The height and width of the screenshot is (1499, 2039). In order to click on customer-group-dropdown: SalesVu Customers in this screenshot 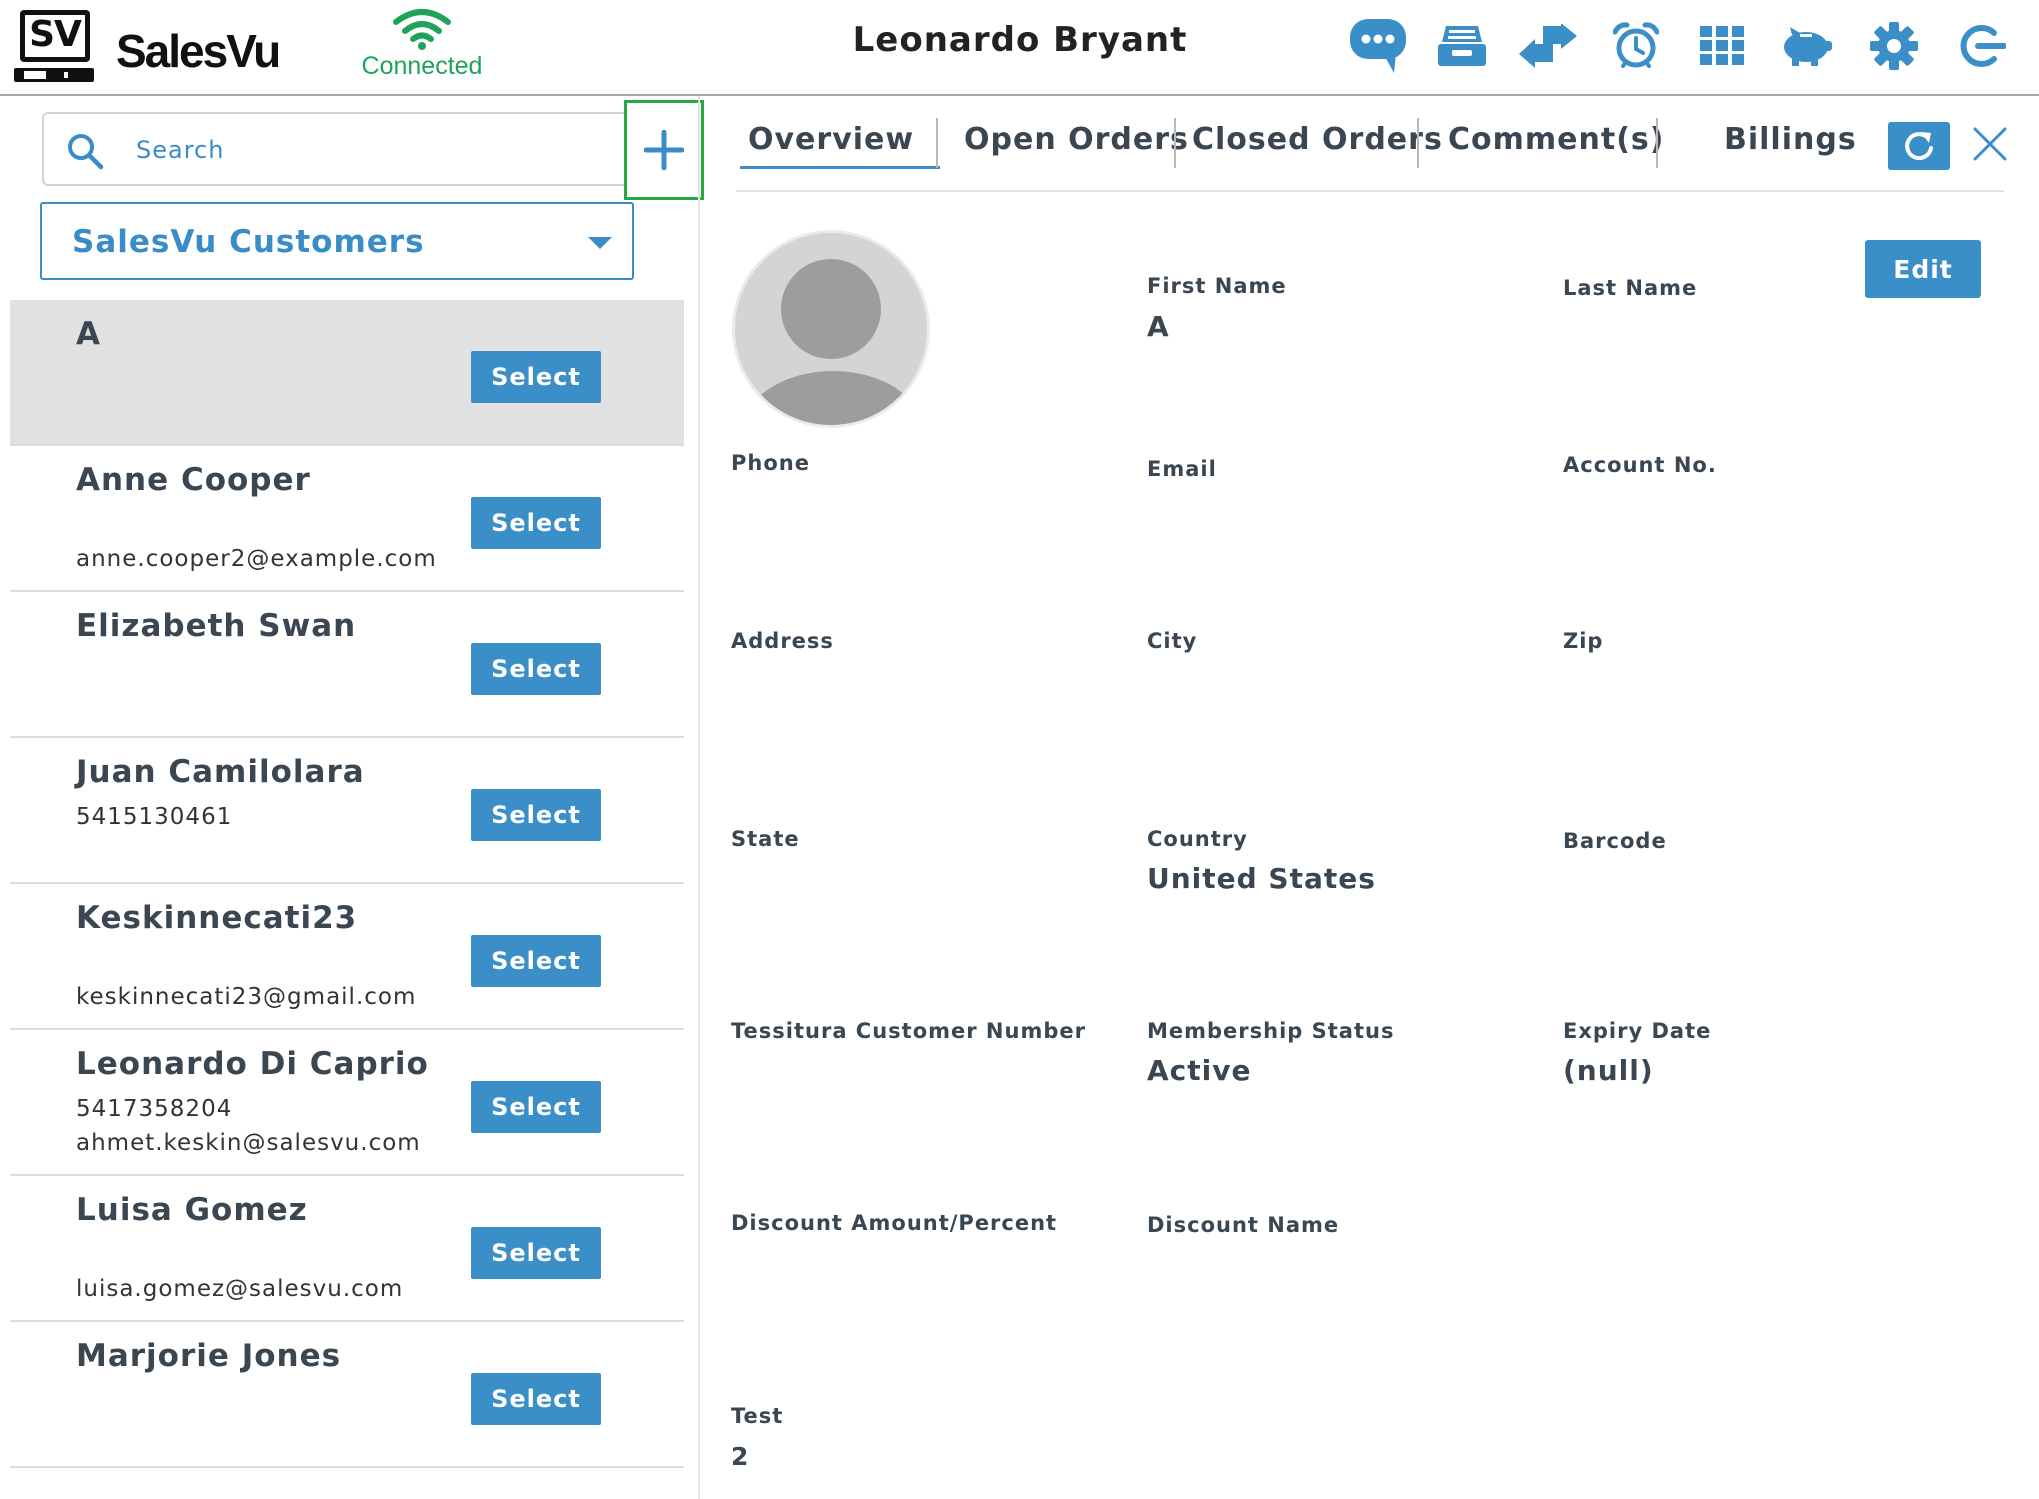, I will do `click(337, 241)`.